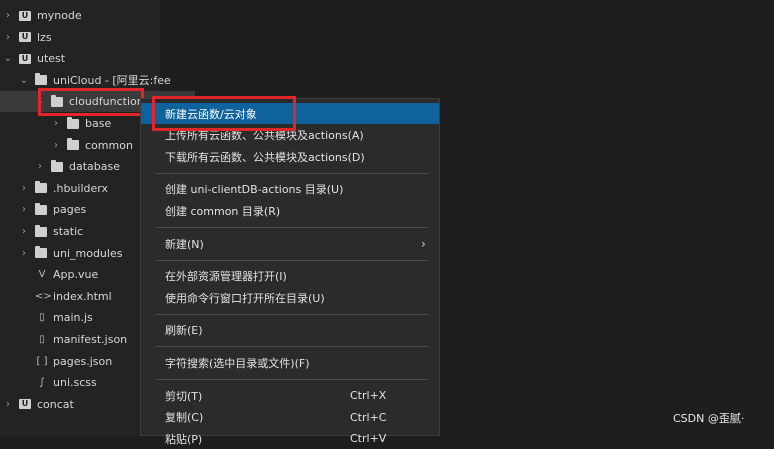  Describe the element at coordinates (76, 275) in the screenshot. I see `tree-item-label: App.vue` at that location.